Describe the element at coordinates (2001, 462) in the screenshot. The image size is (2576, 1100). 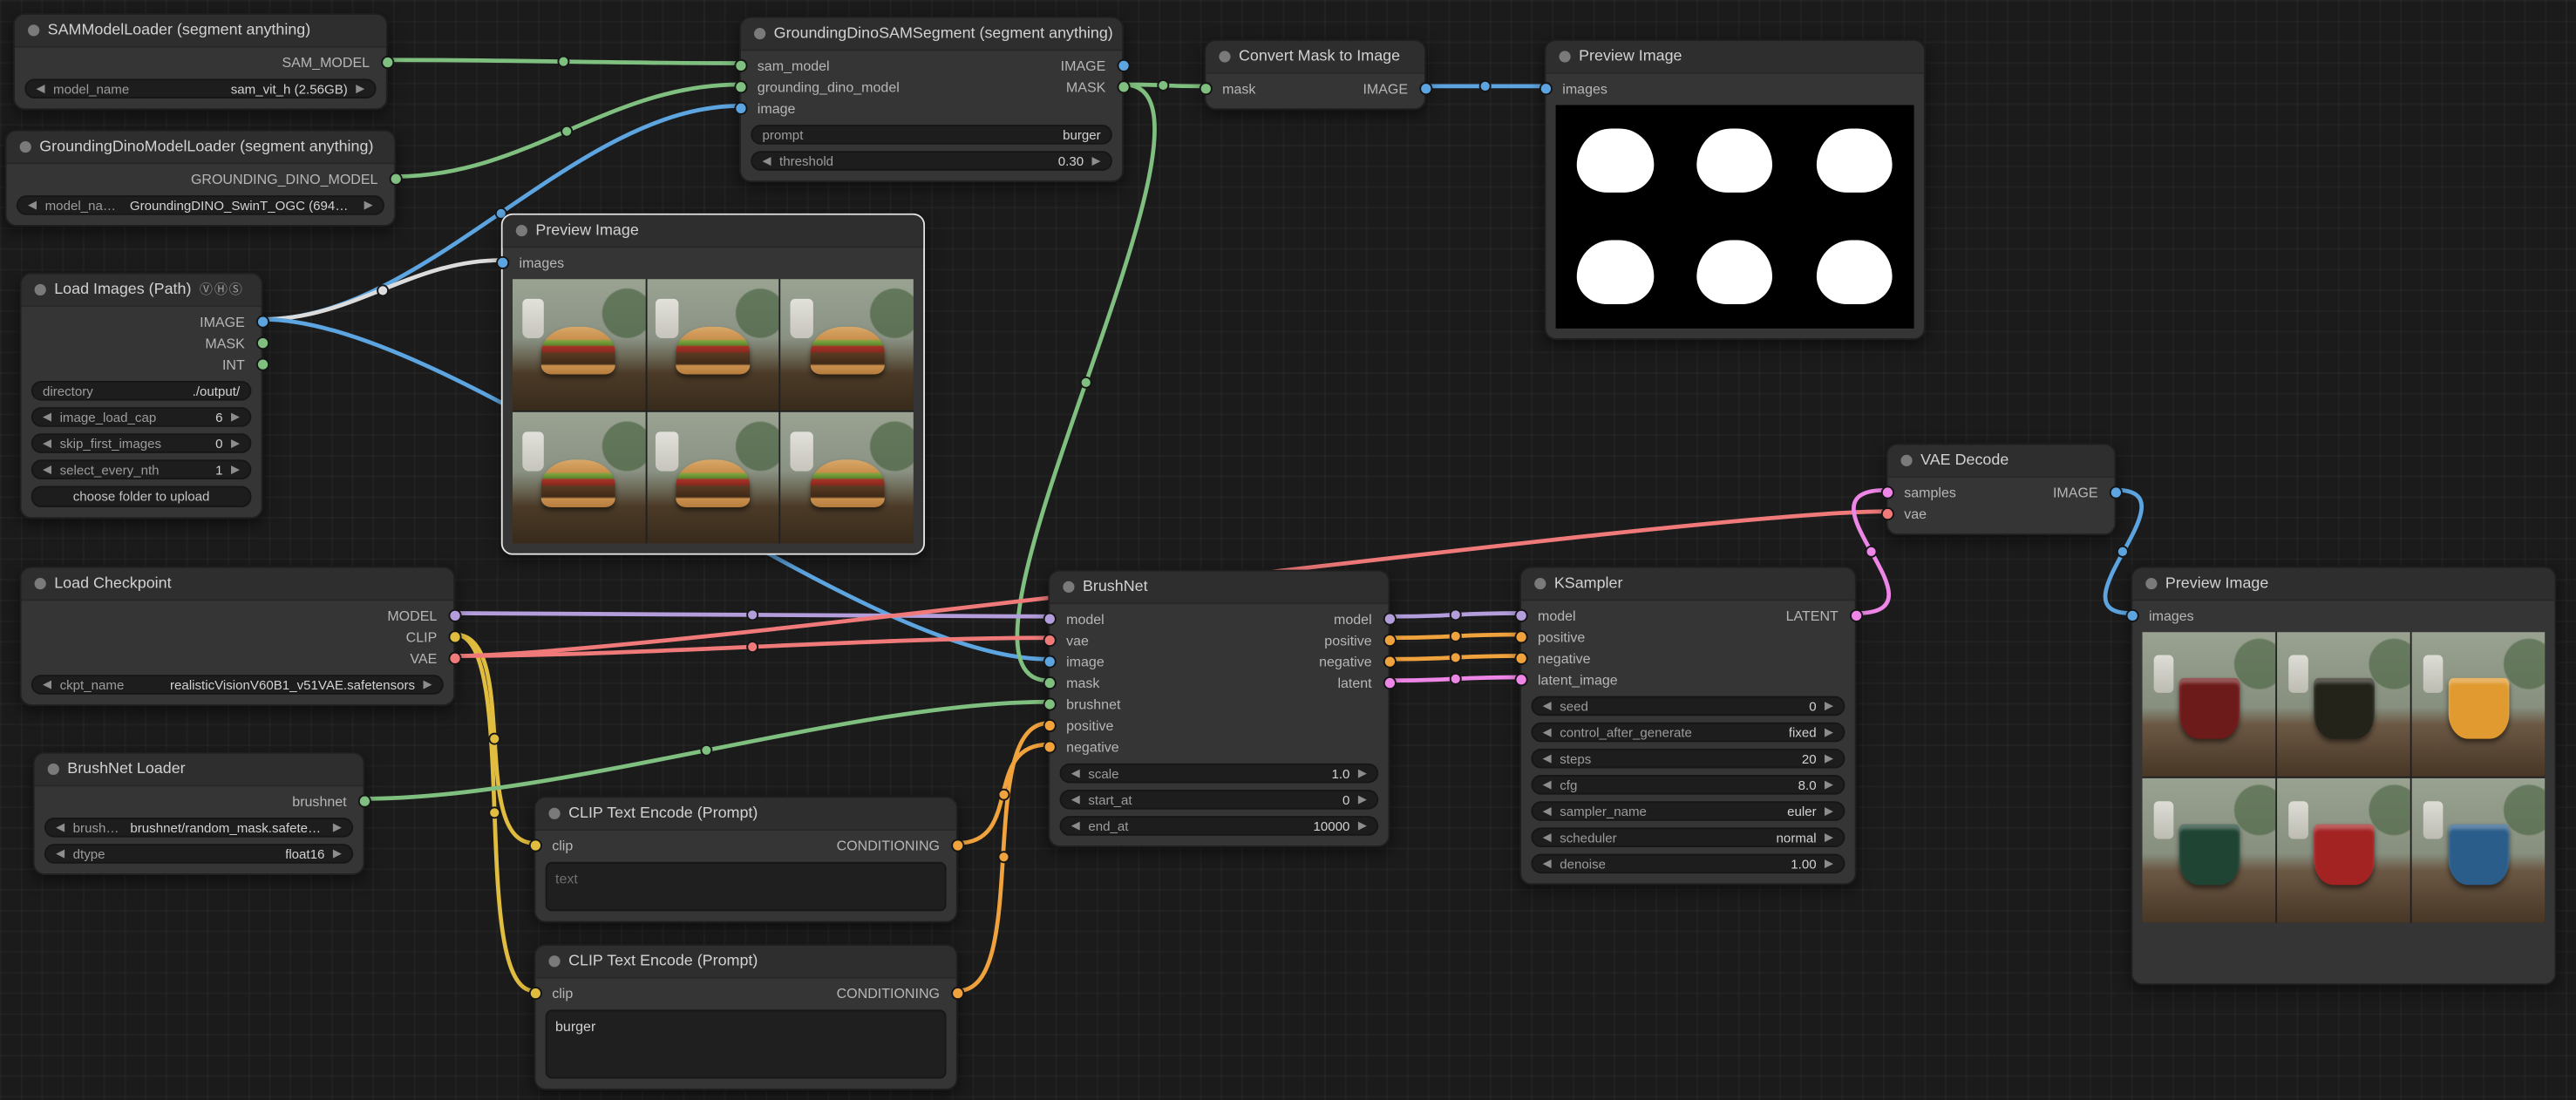
I see `node-title-bar: VAE Decode` at that location.